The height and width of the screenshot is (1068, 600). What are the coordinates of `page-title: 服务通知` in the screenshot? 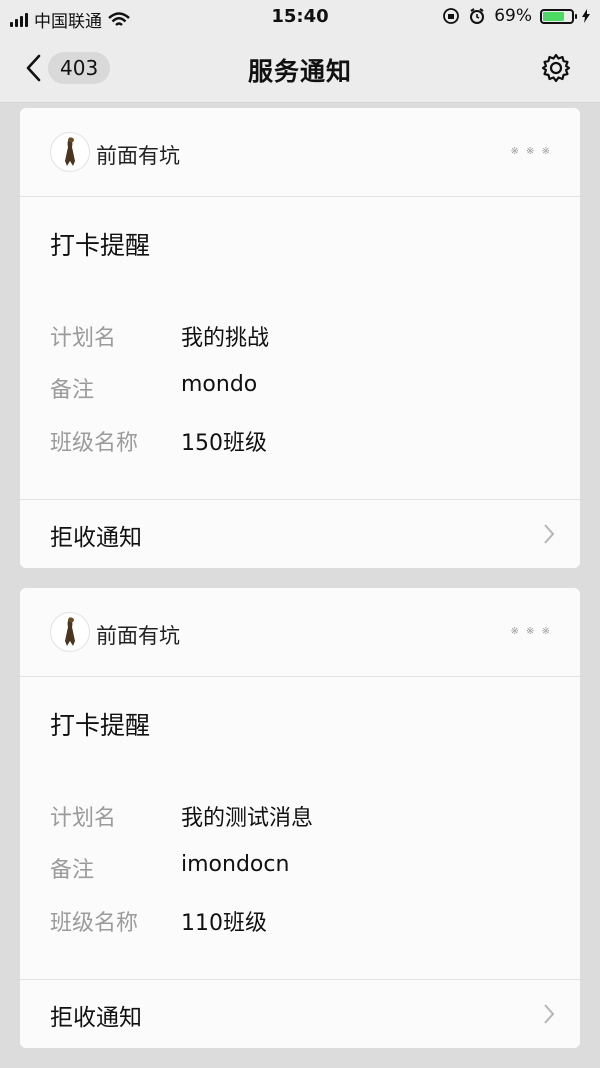 It's located at (299, 71).